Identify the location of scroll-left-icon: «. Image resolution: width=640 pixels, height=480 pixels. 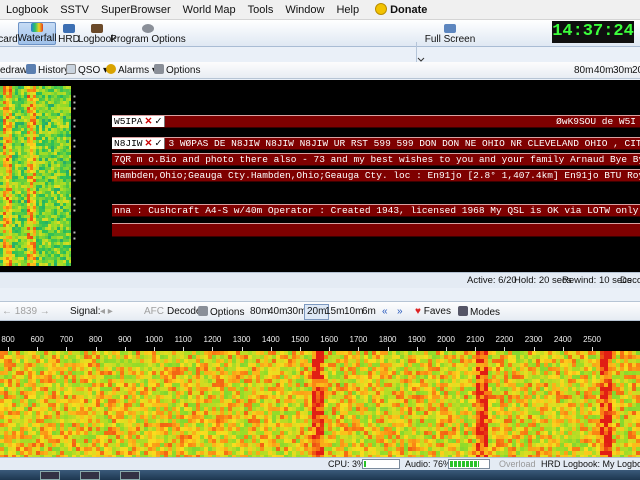
(385, 312).